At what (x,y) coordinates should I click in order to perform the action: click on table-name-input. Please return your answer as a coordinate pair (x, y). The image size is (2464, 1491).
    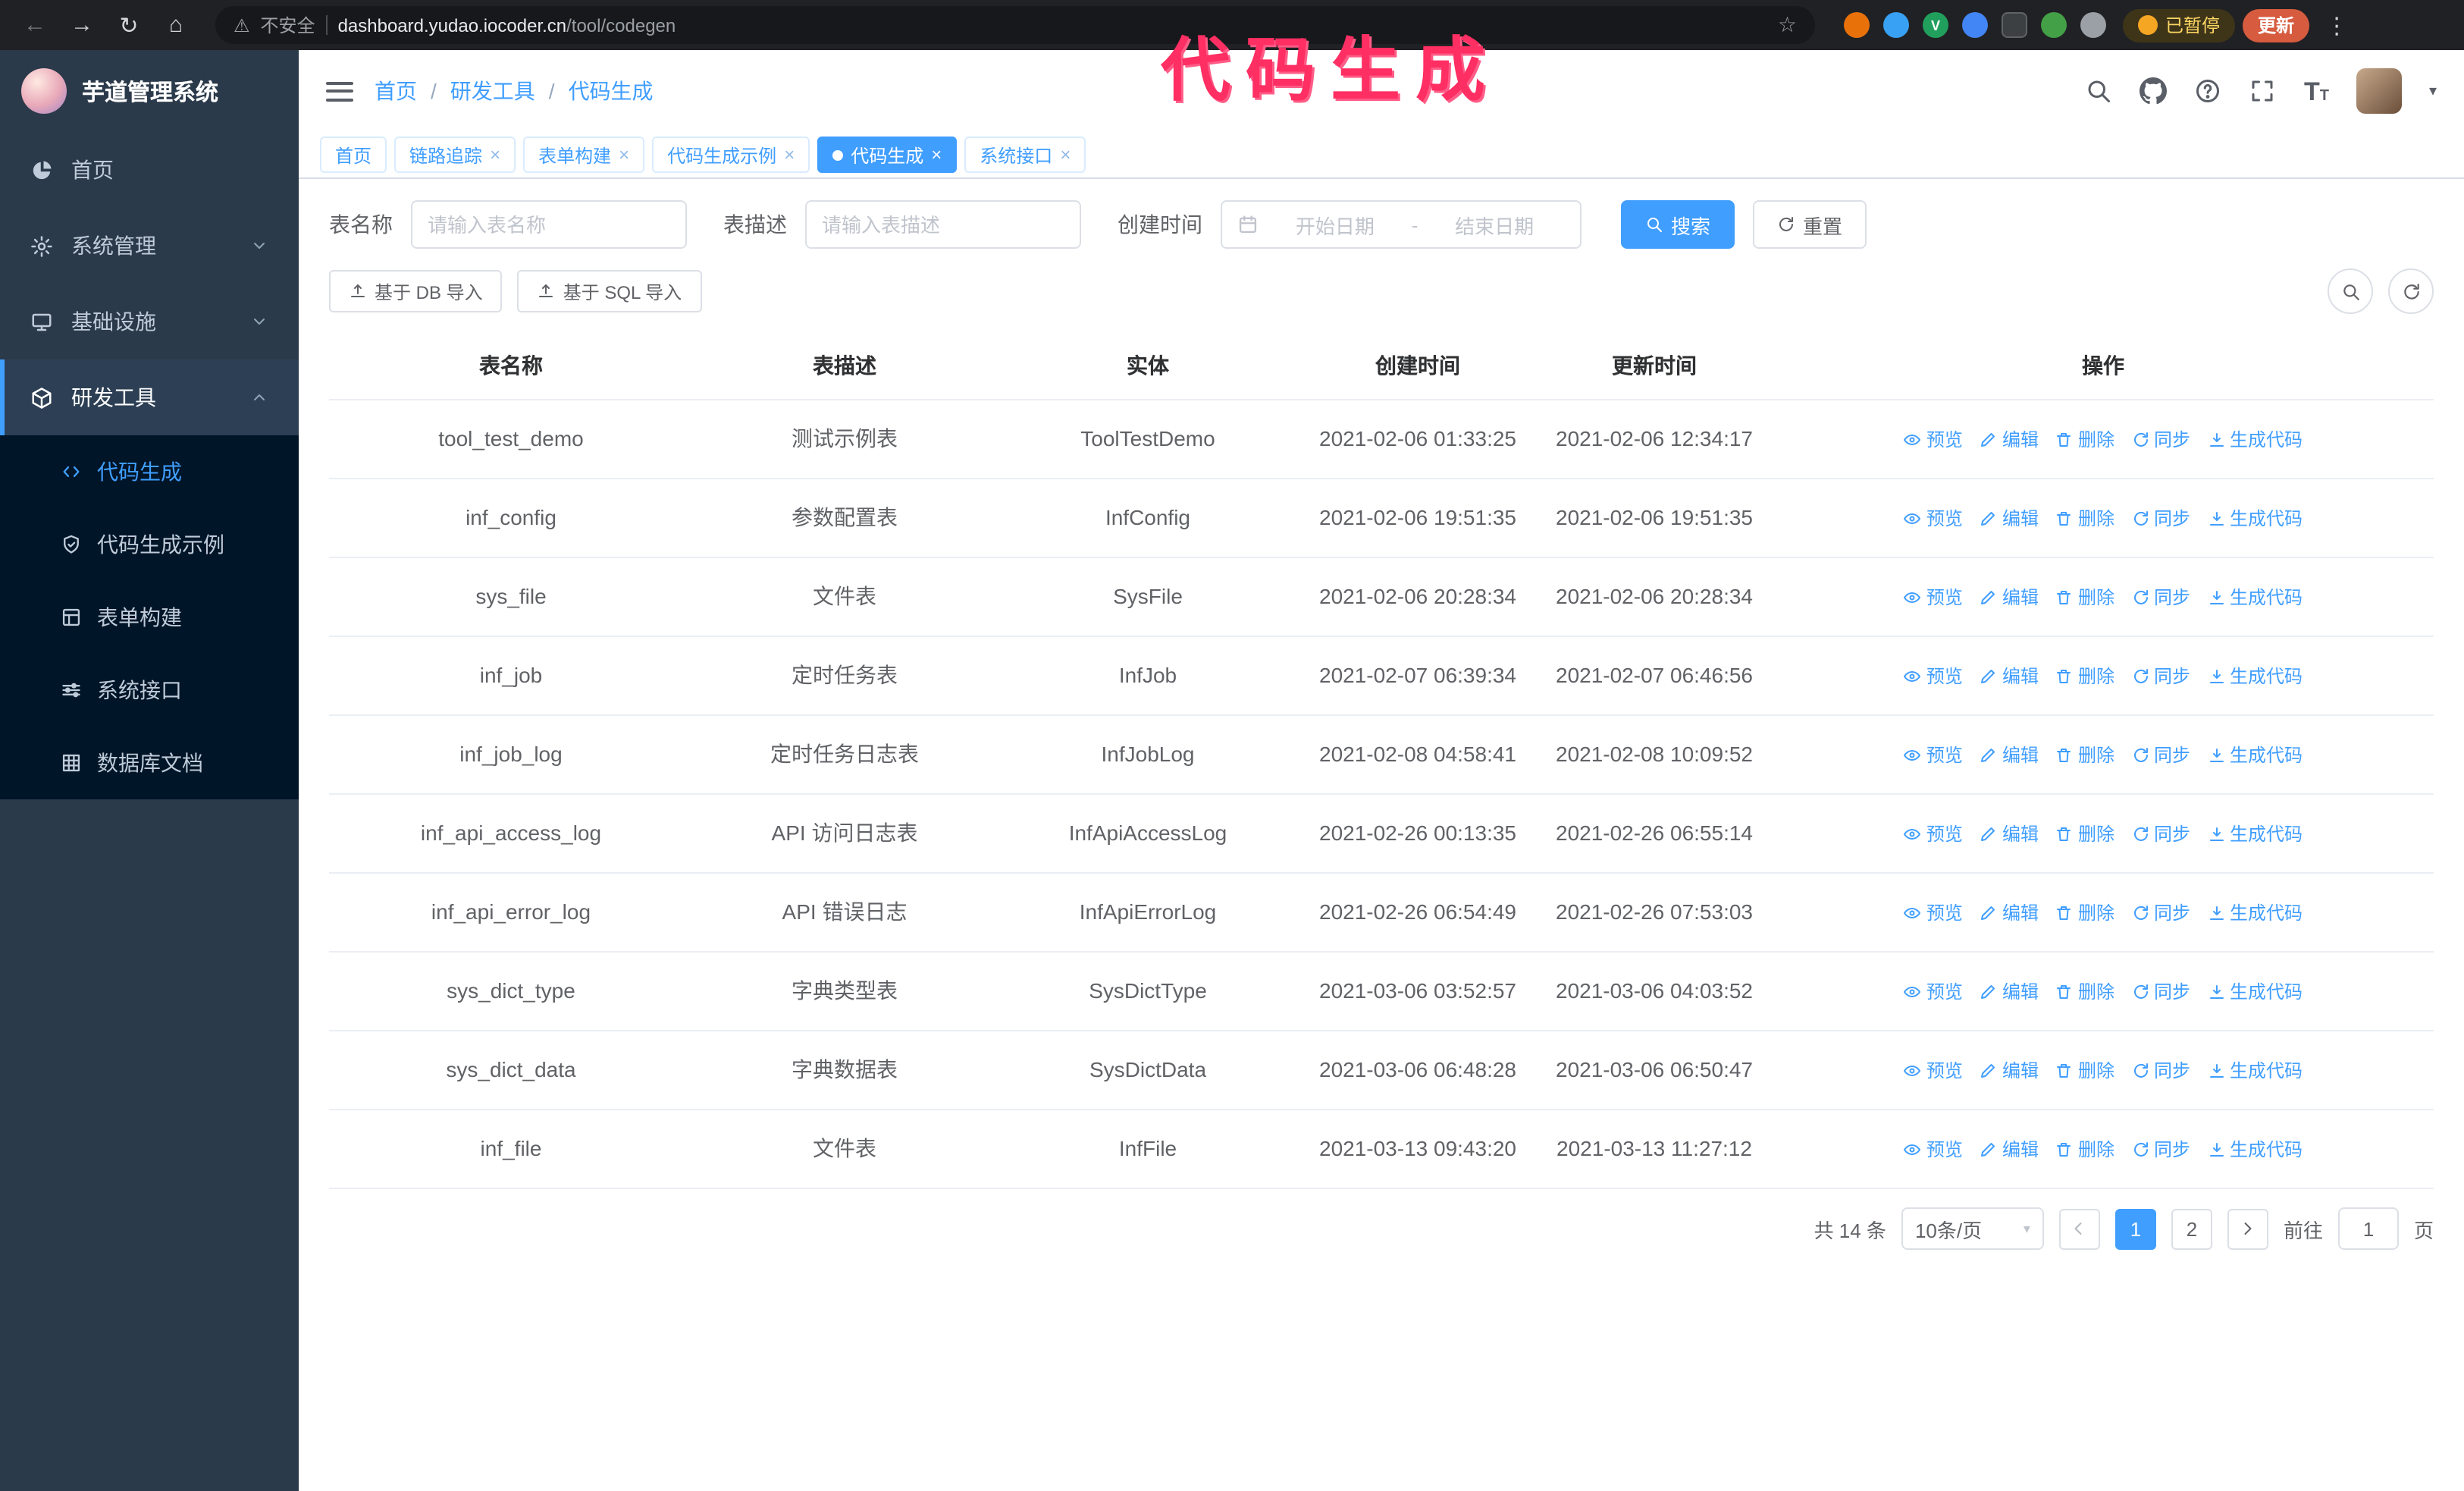
    Looking at the image, I should click on (549, 224).